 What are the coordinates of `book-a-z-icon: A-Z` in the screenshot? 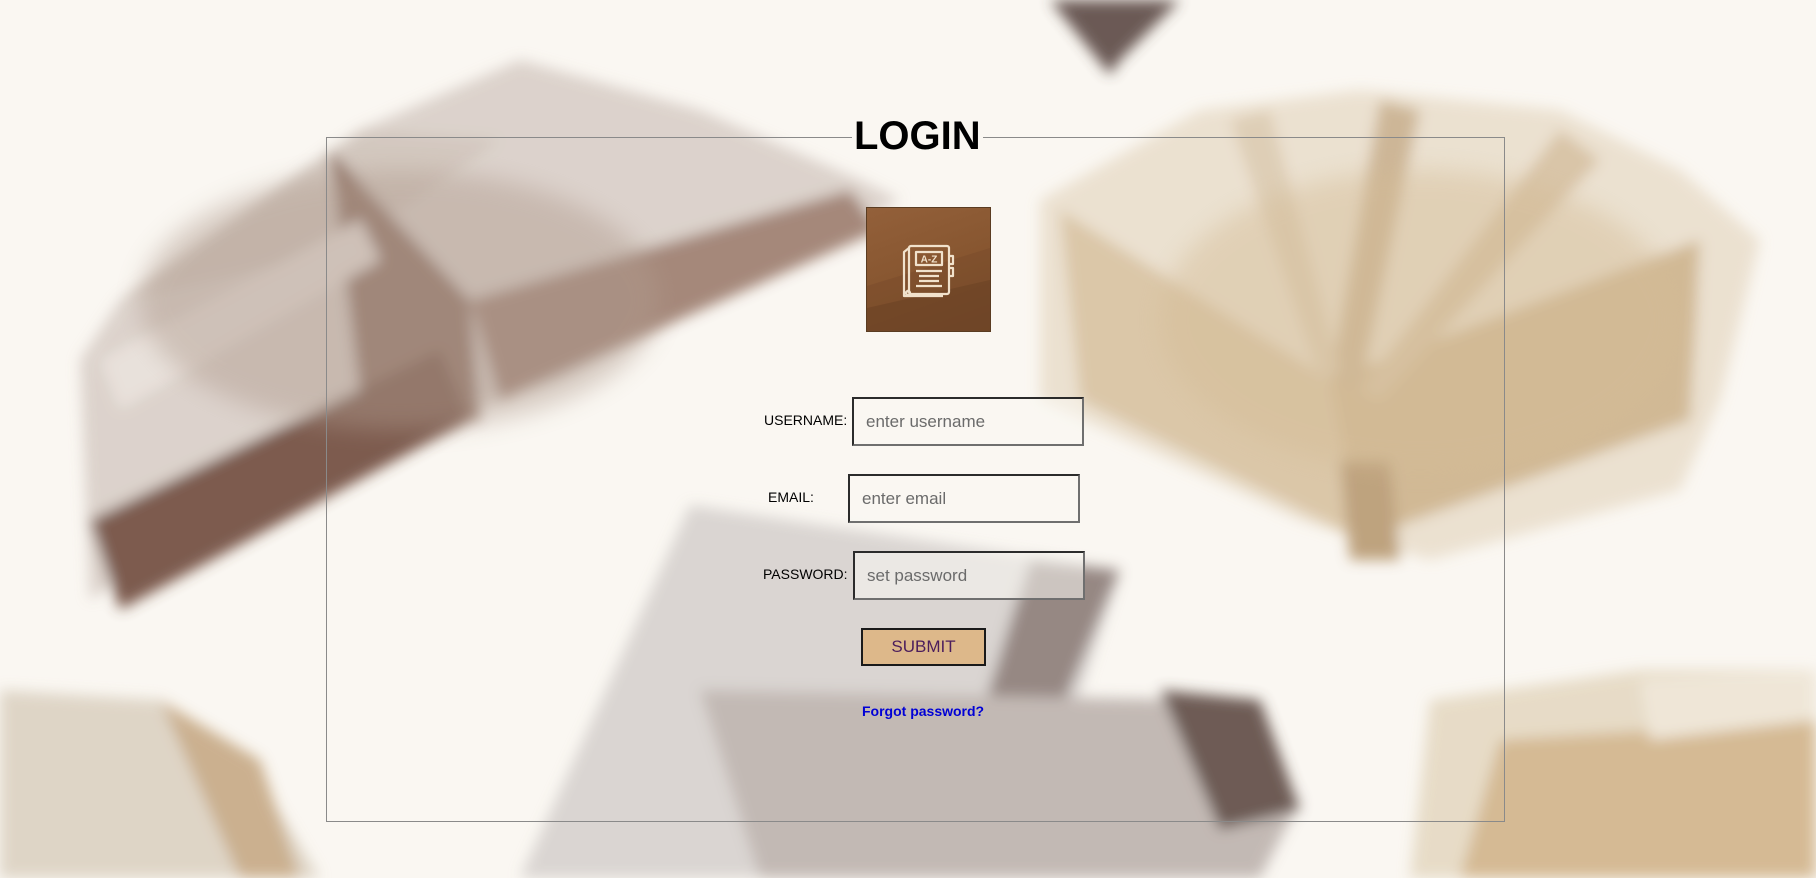 It's located at (928, 269).